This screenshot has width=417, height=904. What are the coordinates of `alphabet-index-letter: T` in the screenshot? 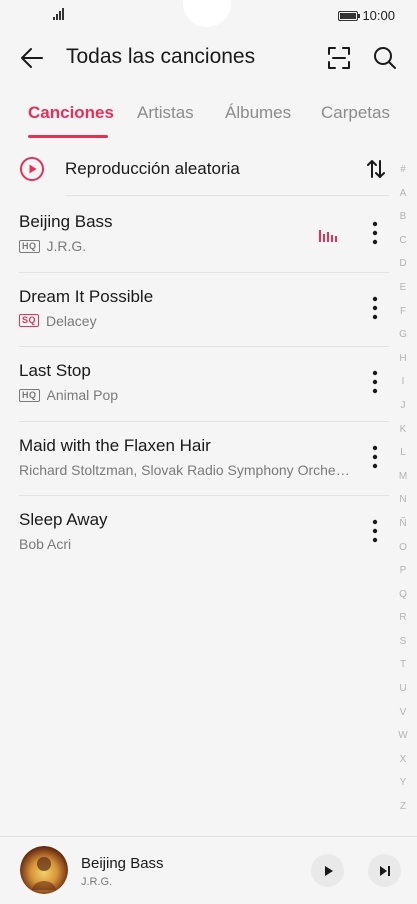 It's located at (403, 665).